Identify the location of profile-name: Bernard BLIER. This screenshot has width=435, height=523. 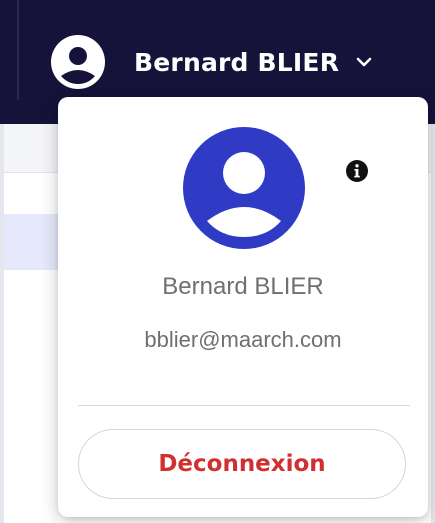
(243, 286).